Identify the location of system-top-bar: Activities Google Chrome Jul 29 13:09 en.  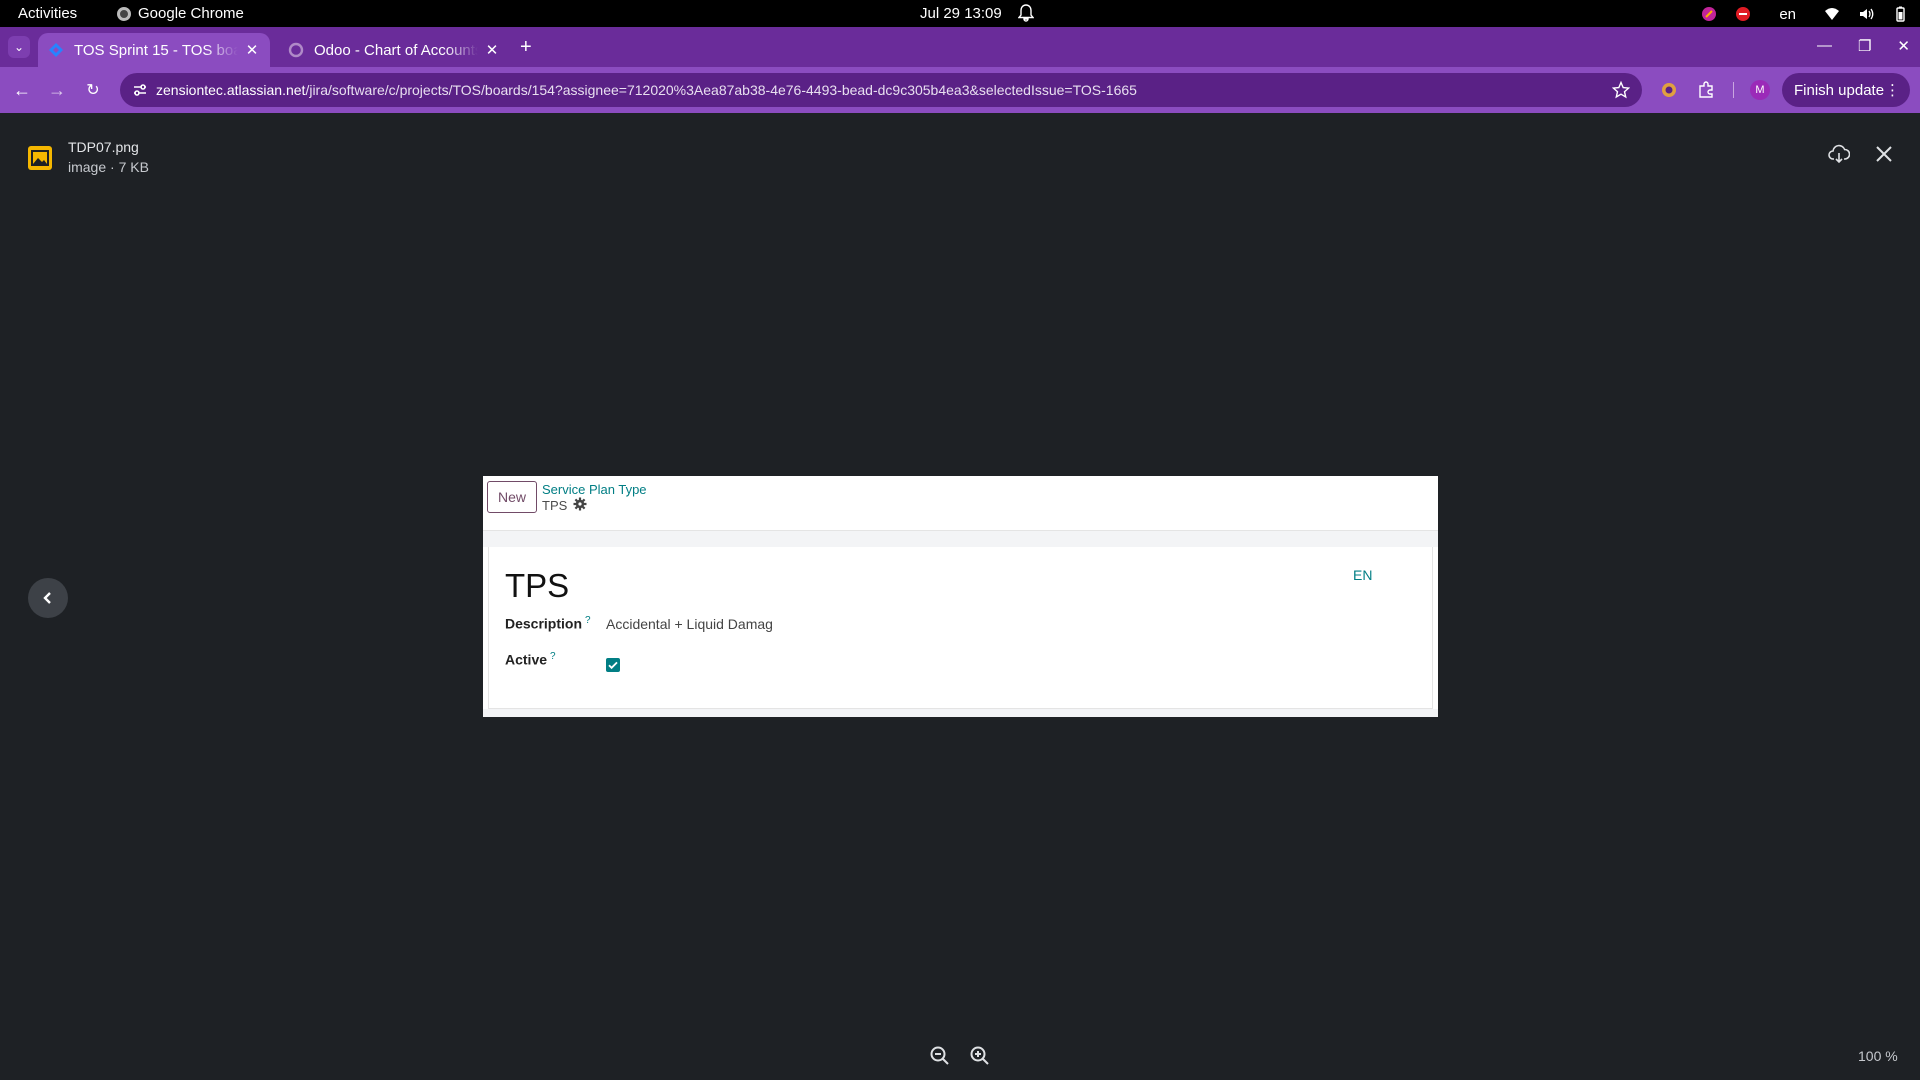
(960, 13).